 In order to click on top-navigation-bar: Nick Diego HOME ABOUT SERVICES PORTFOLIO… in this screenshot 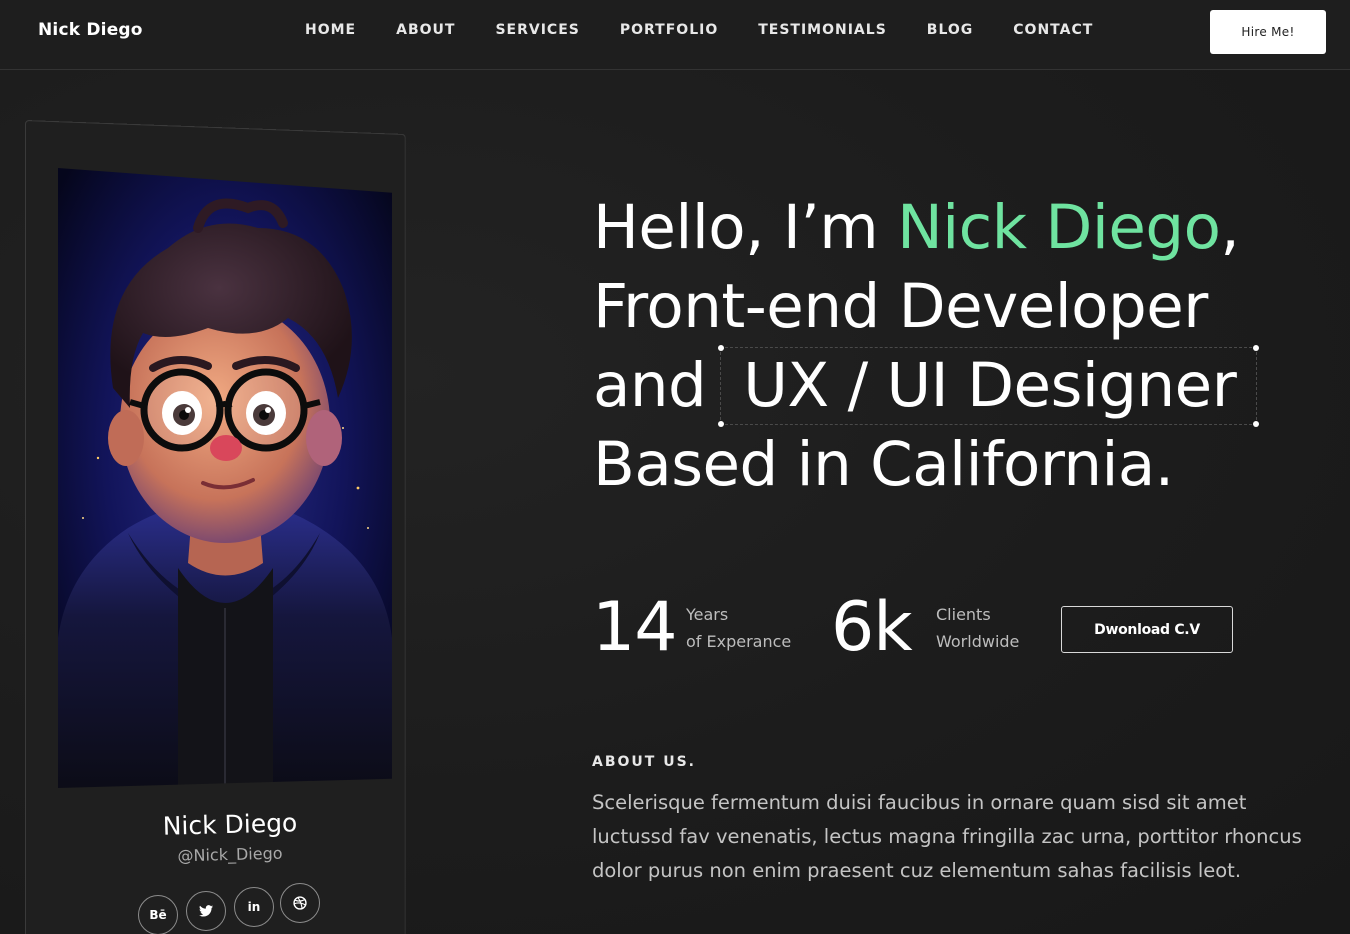, I will do `click(675, 35)`.